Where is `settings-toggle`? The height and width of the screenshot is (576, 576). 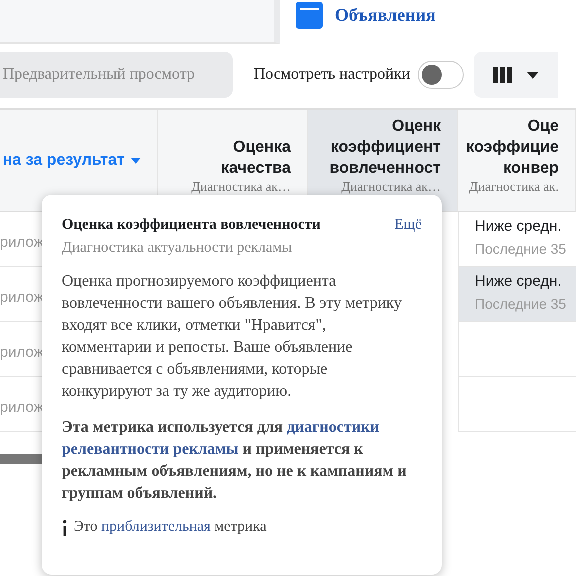 settings-toggle is located at coordinates (441, 75).